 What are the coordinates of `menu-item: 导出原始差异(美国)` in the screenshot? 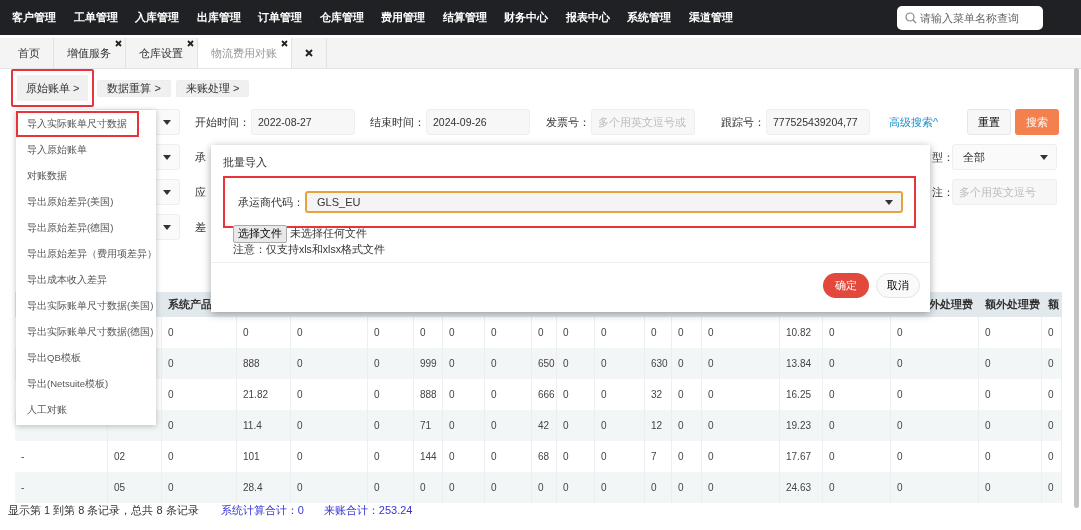 It's located at (86, 202).